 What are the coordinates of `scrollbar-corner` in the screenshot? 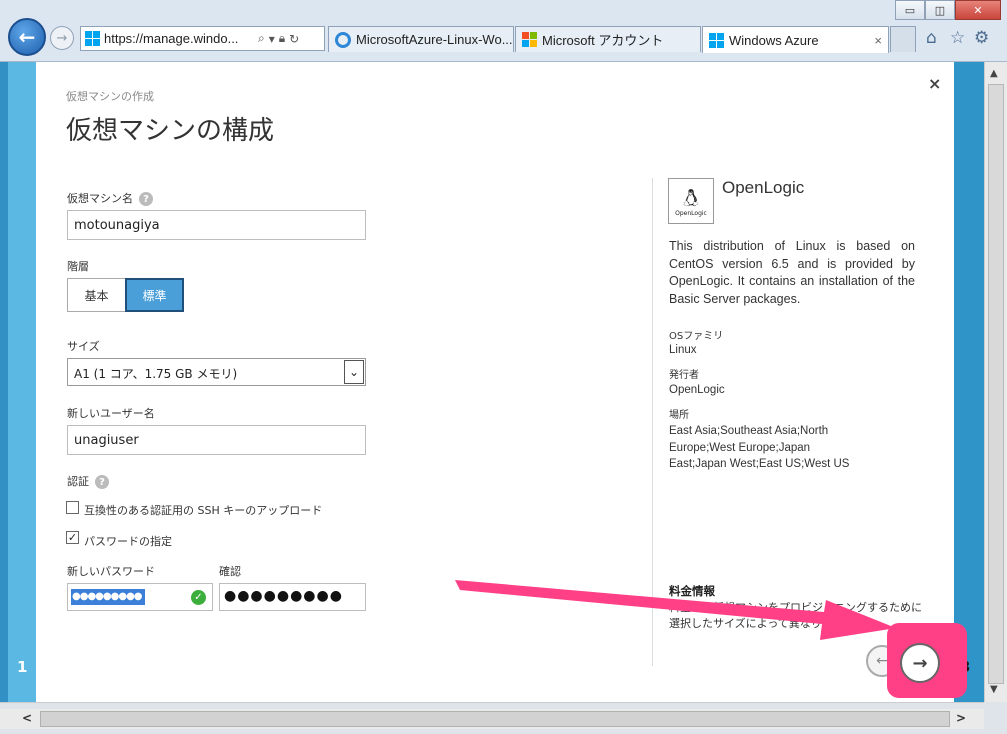 It's located at (995, 718).